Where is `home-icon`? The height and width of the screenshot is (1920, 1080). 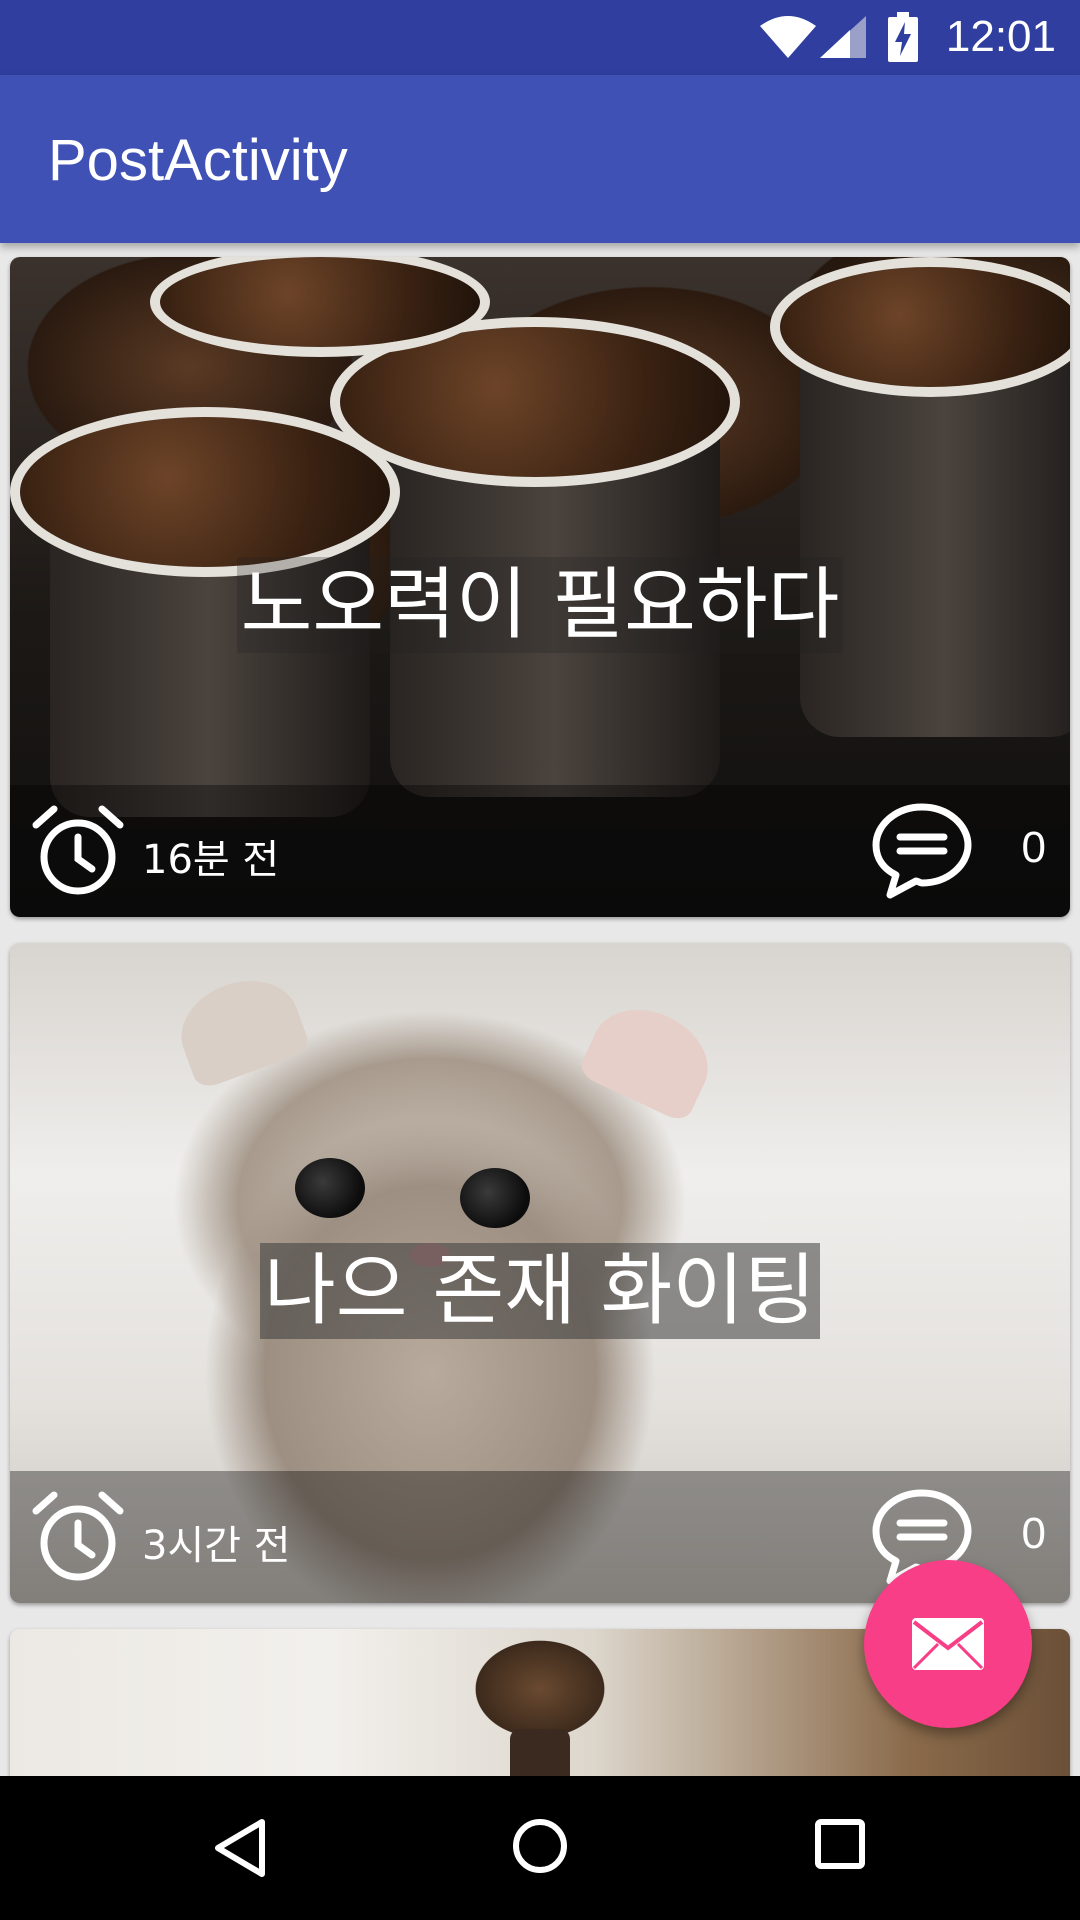 home-icon is located at coordinates (540, 1846).